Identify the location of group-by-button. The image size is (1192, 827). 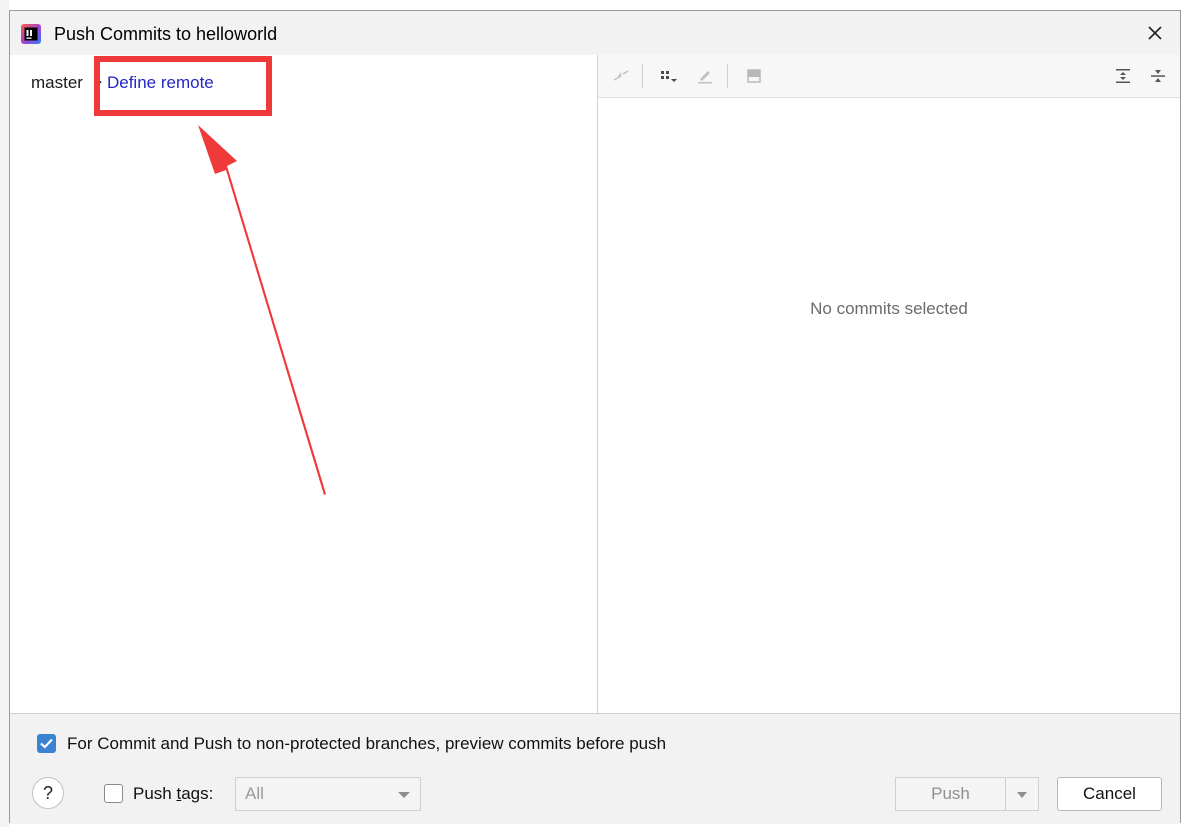
(669, 76).